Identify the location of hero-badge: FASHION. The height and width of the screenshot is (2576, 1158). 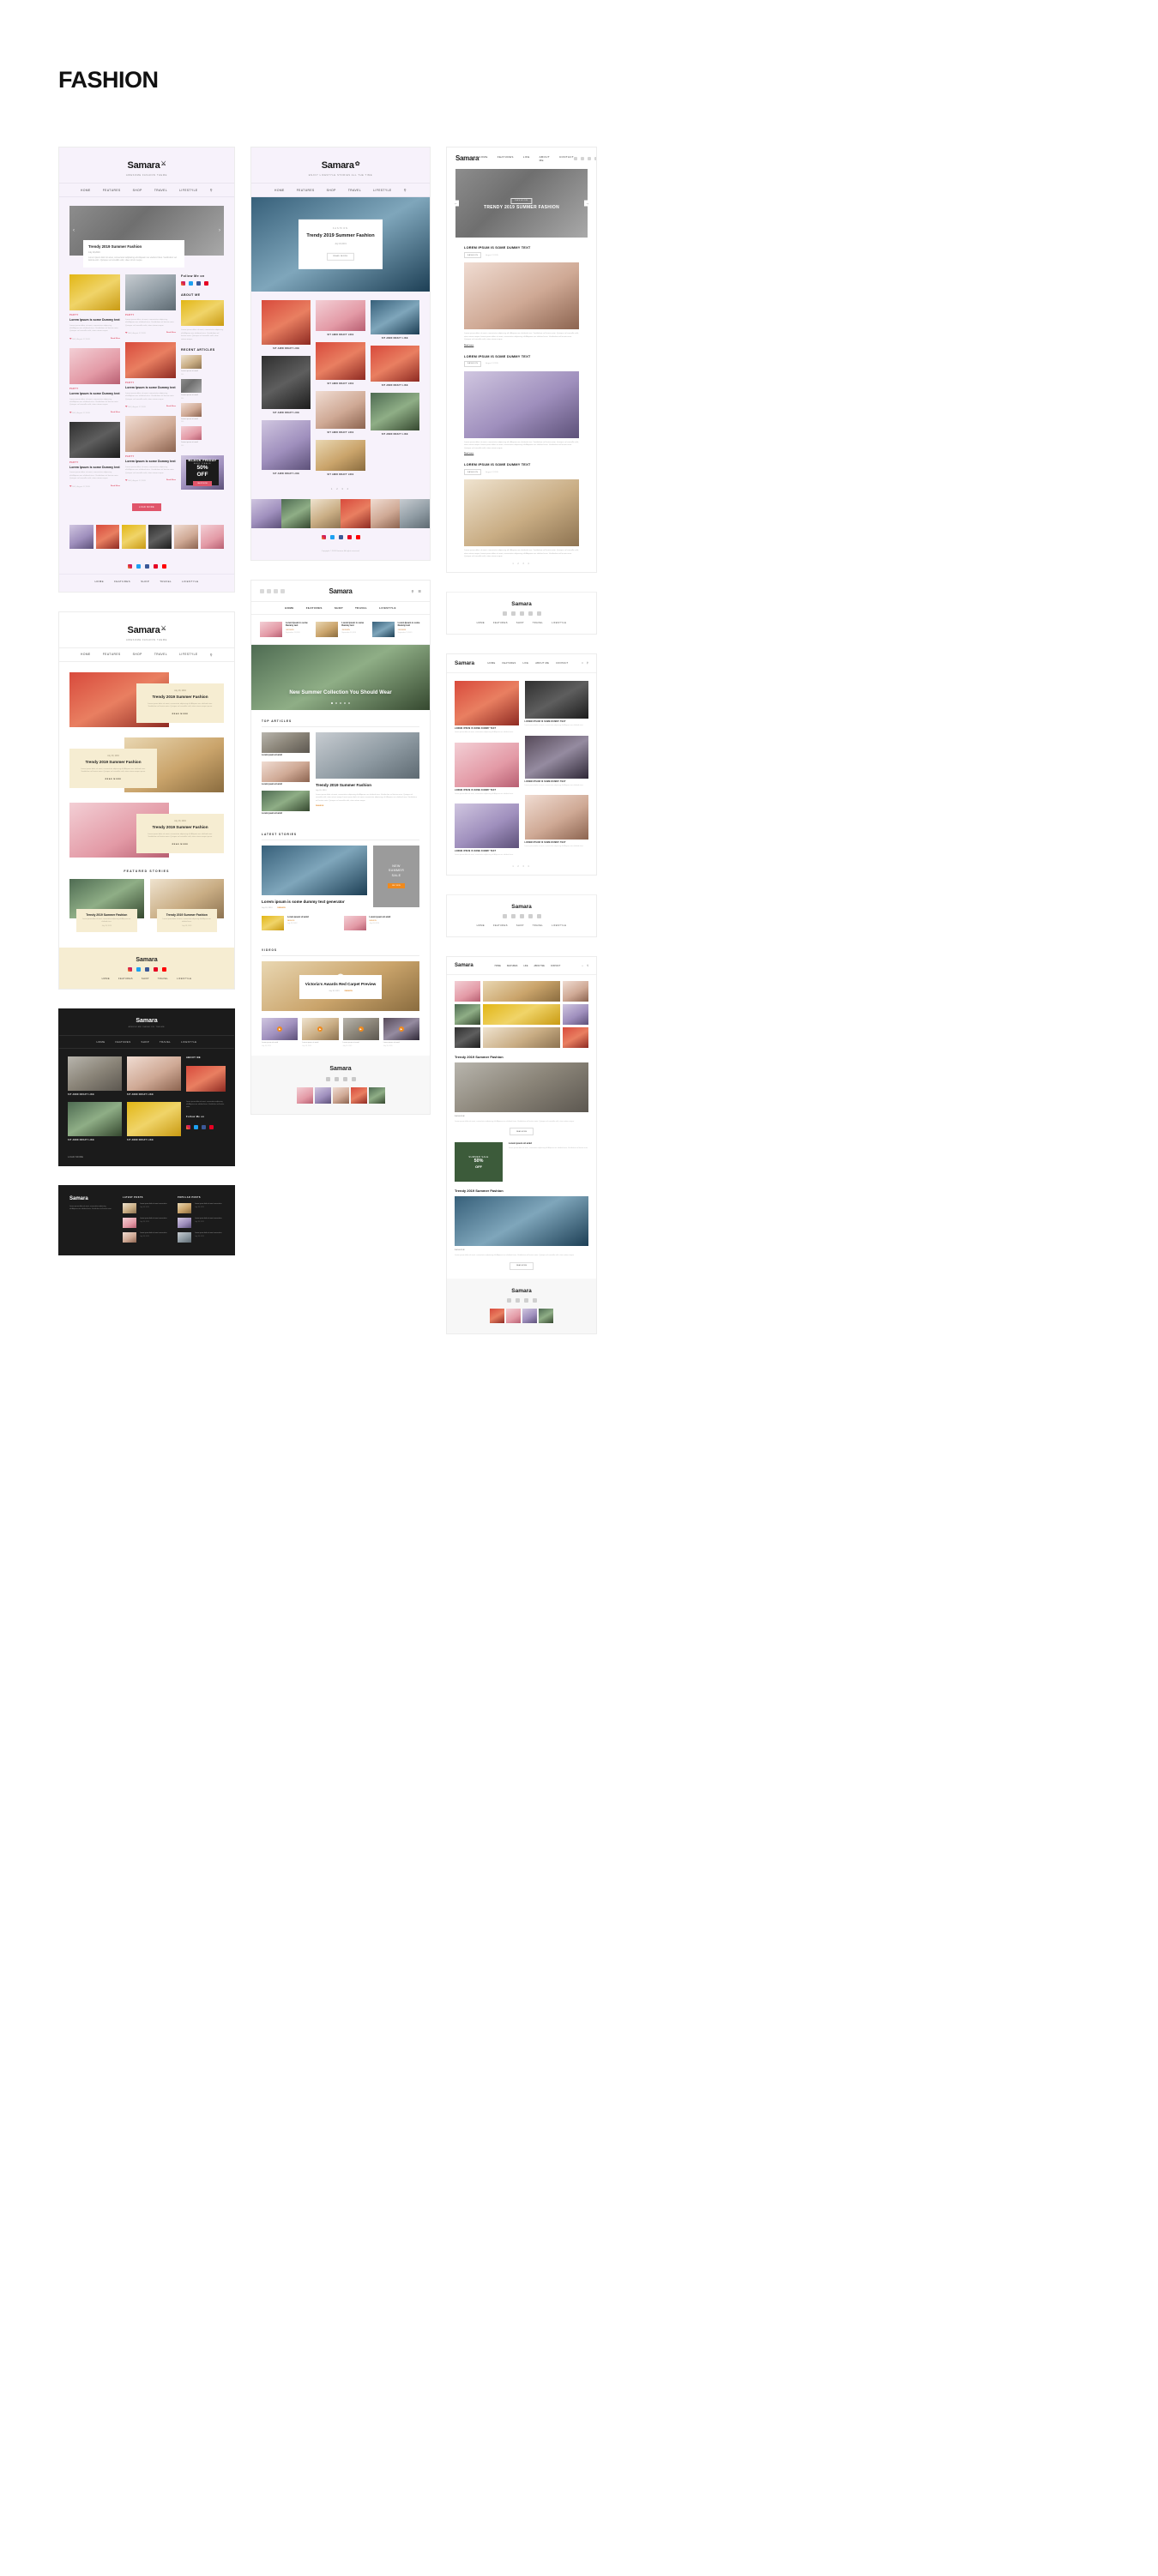
(521, 200).